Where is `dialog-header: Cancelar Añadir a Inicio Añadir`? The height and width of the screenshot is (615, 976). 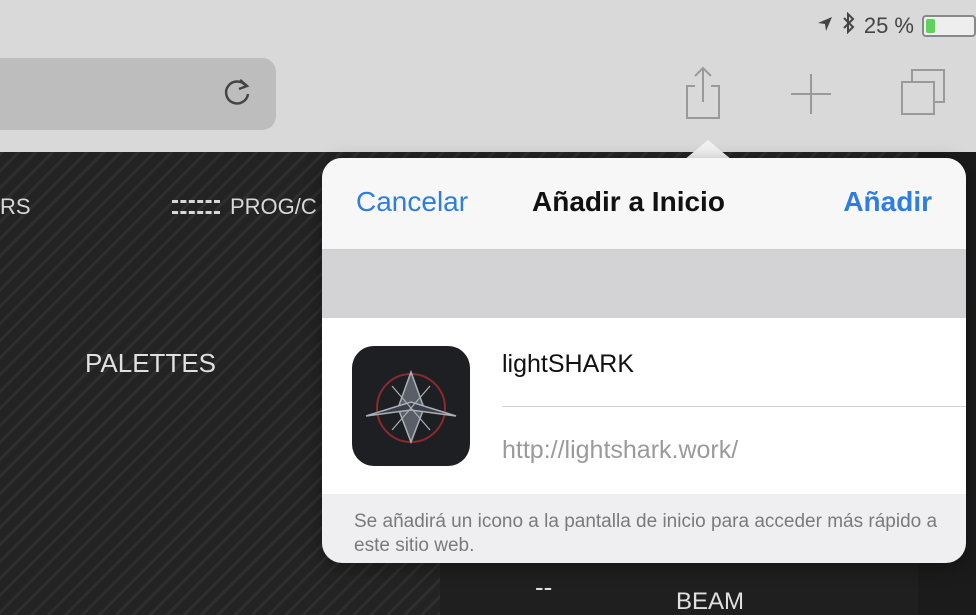
dialog-header: Cancelar Añadir a Inicio Añadir is located at coordinates (644, 204).